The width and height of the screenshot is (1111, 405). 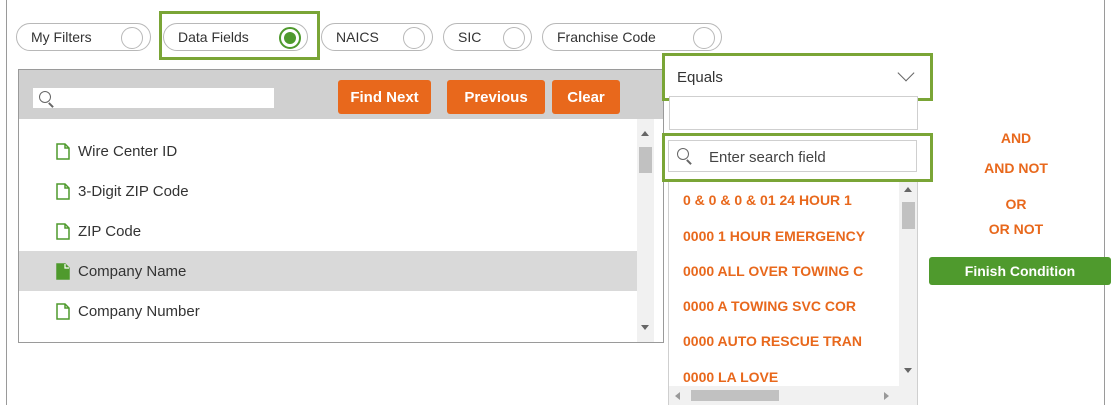 What do you see at coordinates (153, 98) in the screenshot?
I see `field-search-input` at bounding box center [153, 98].